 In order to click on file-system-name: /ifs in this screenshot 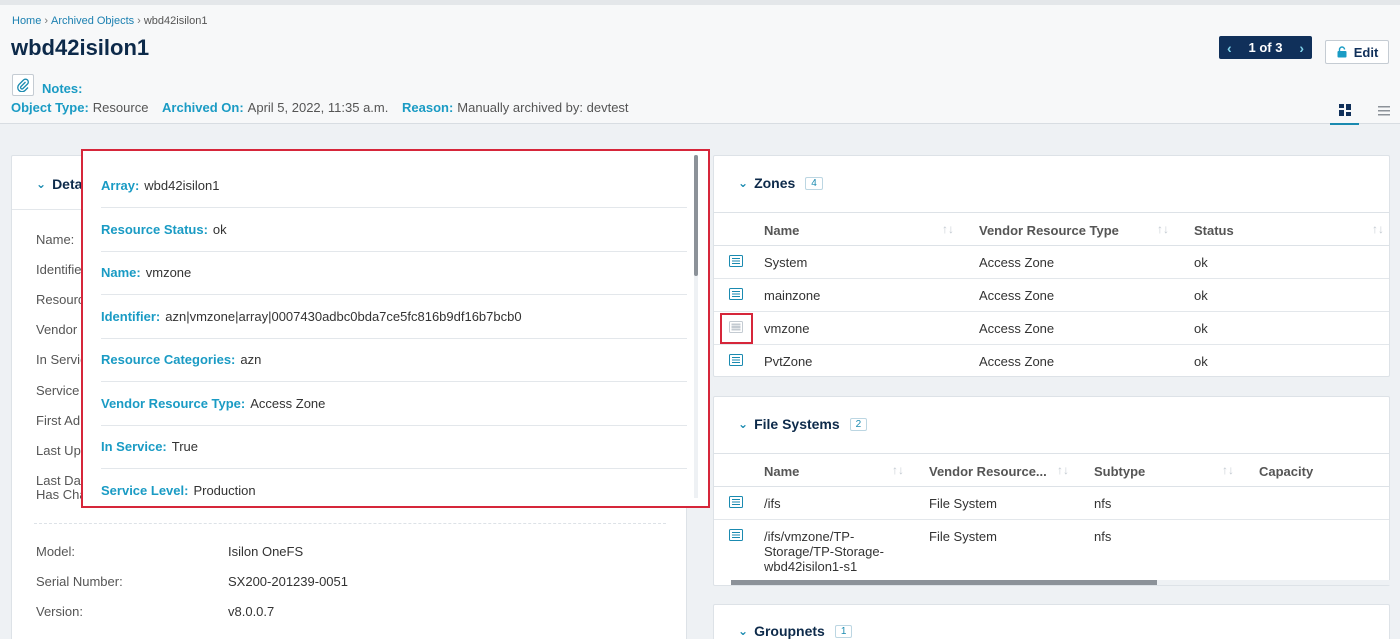, I will do `click(772, 503)`.